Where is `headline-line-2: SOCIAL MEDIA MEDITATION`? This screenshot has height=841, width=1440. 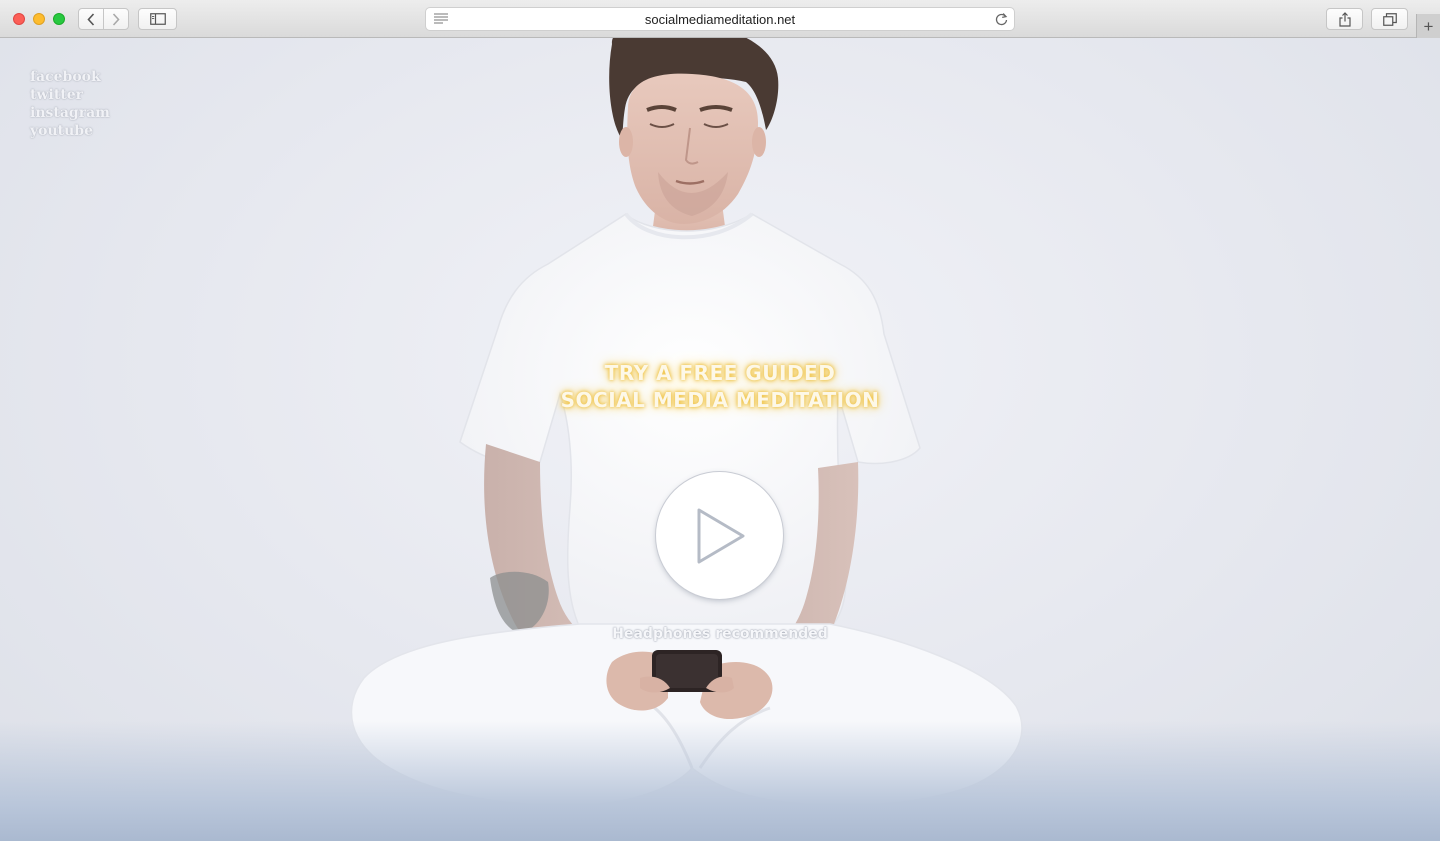
headline-line-2: SOCIAL MEDIA MEDITATION is located at coordinates (720, 400).